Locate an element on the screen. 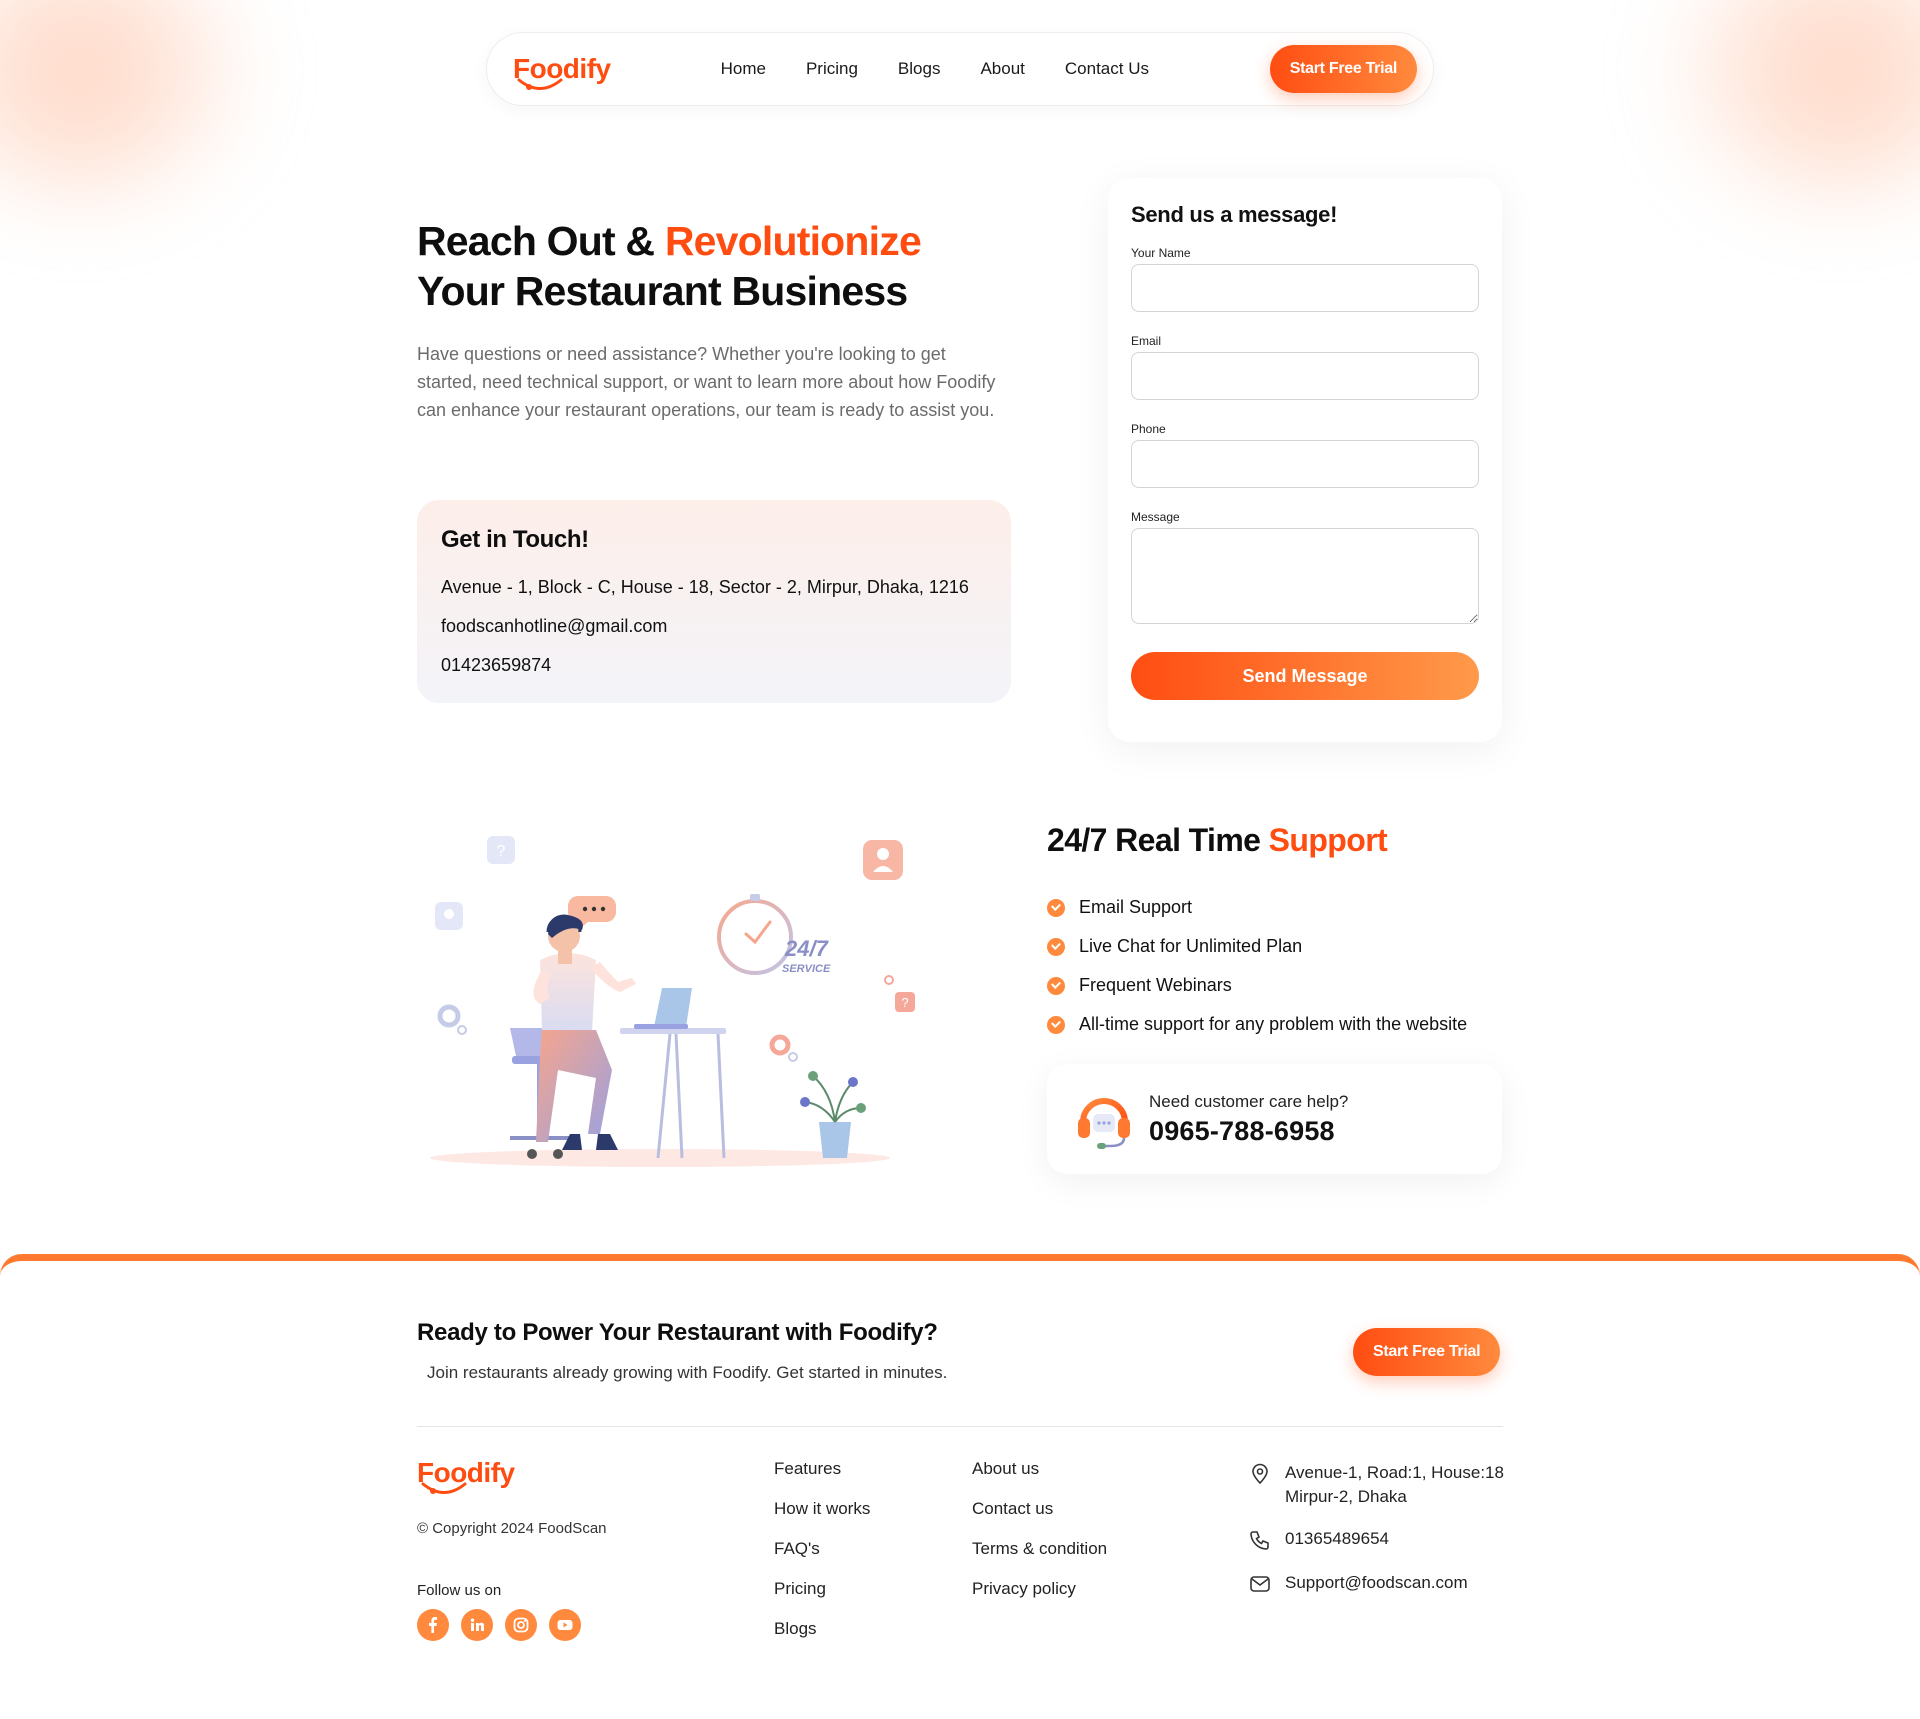 This screenshot has width=1920, height=1719. footer-phone-value: 01365489654 is located at coordinates (1337, 1539).